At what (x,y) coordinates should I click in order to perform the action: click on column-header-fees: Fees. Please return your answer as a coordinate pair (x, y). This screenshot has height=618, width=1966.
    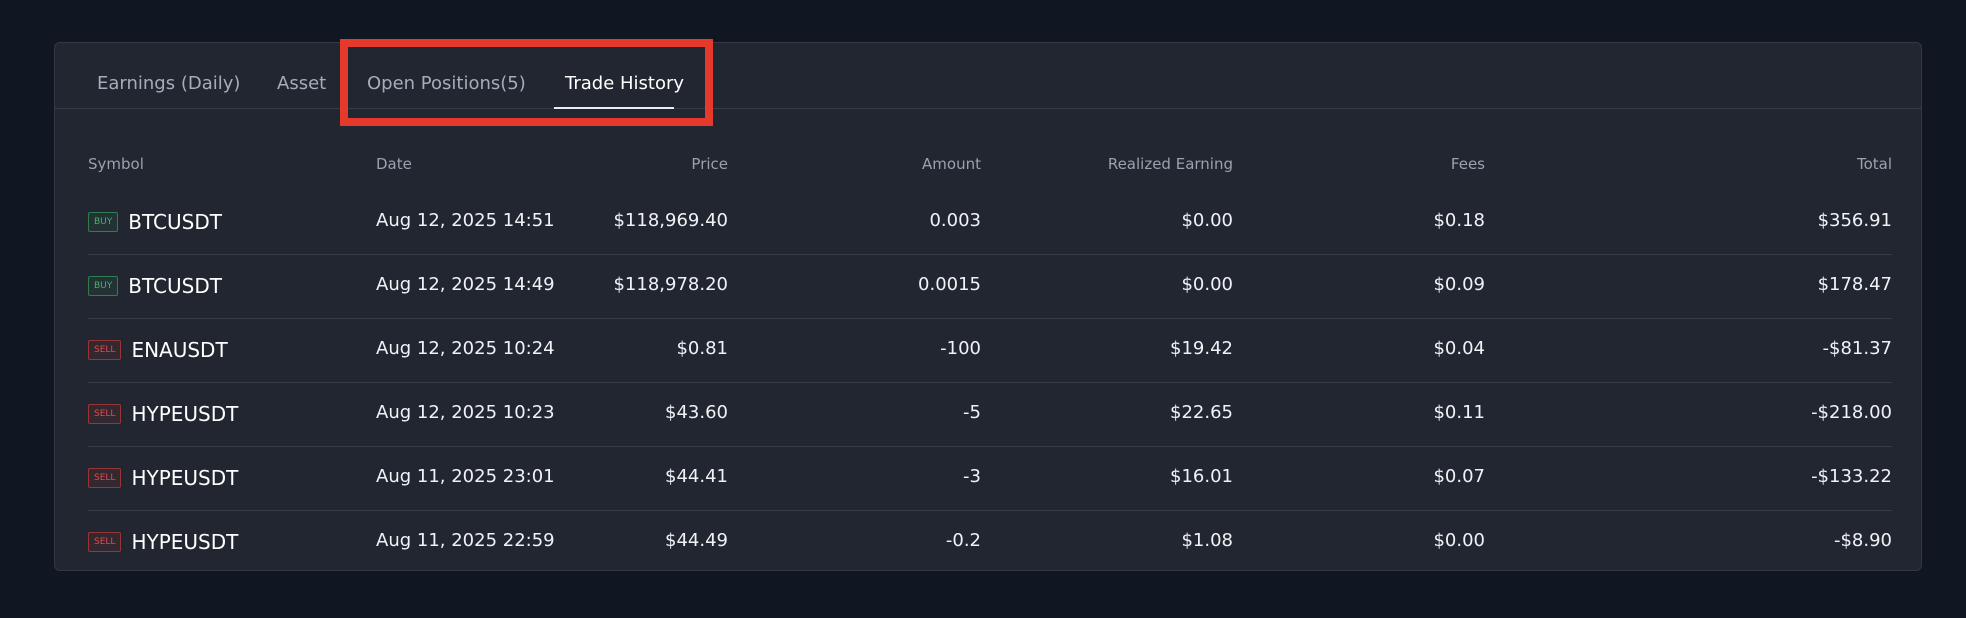
    Looking at the image, I should click on (1467, 164).